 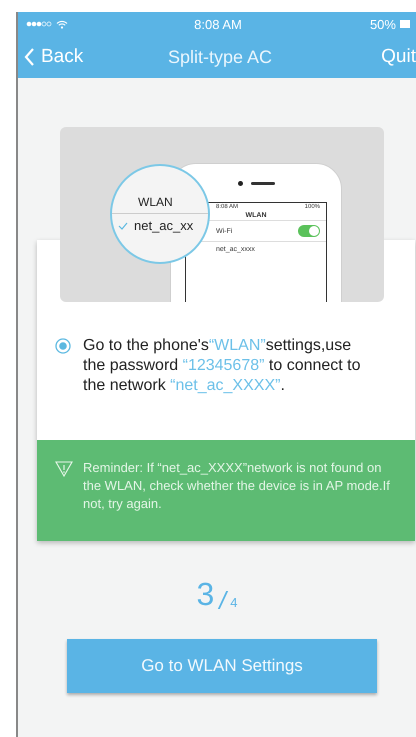 I want to click on magnified-network: net_ac_xx, so click(x=164, y=225).